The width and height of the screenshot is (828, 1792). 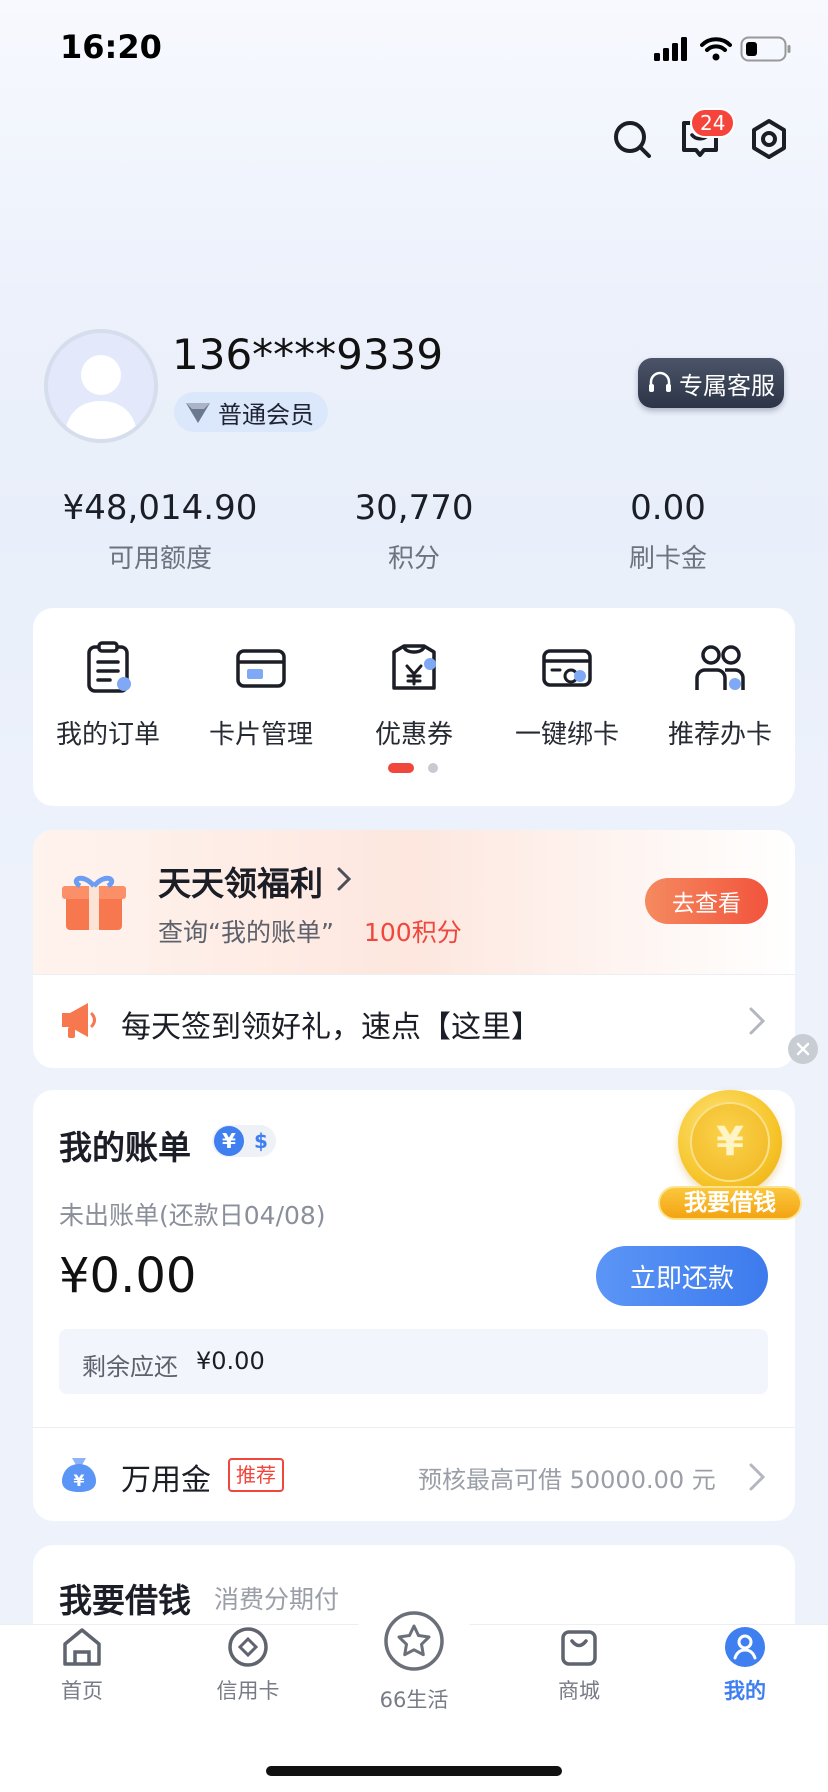 What do you see at coordinates (713, 123) in the screenshot?
I see `message-count-badge: 24` at bounding box center [713, 123].